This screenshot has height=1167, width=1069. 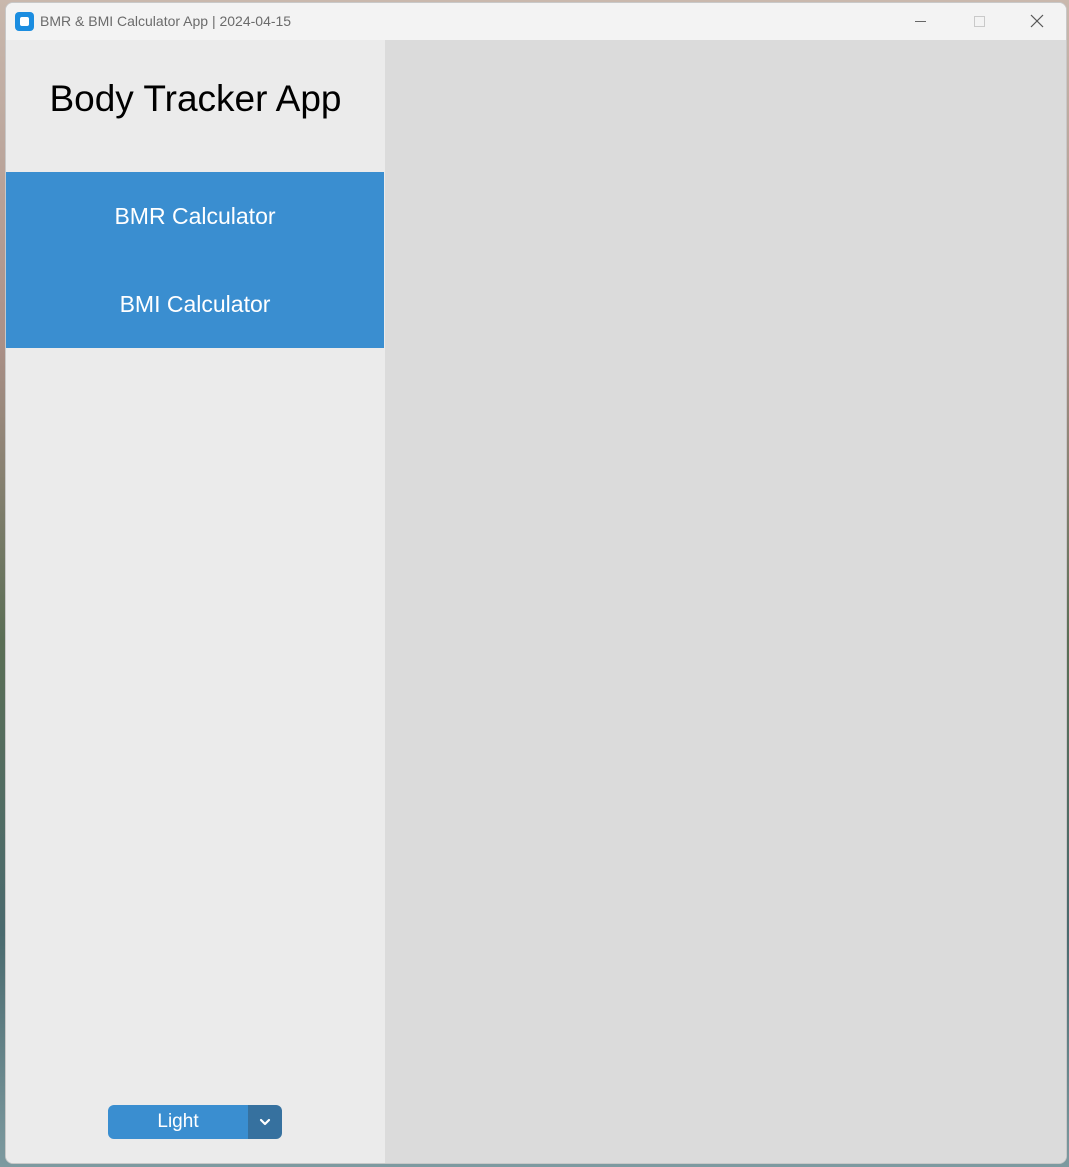 What do you see at coordinates (195, 304) in the screenshot?
I see `sidebar-item-bmi-calculator: BMI Calculator` at bounding box center [195, 304].